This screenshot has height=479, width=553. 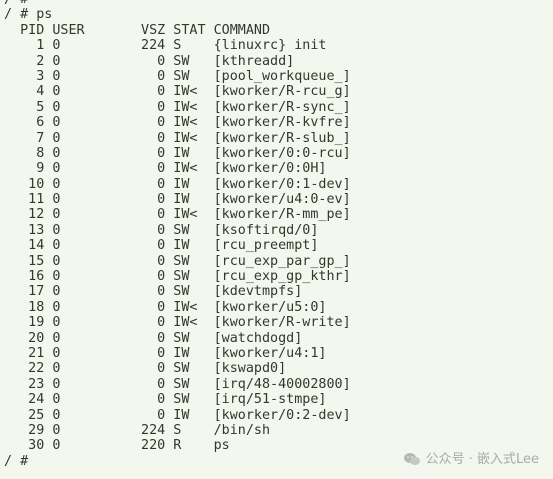 What do you see at coordinates (177, 200) in the screenshot?
I see `terminal-line: 11 0 0 IW [kworker/u4:0-ev]` at bounding box center [177, 200].